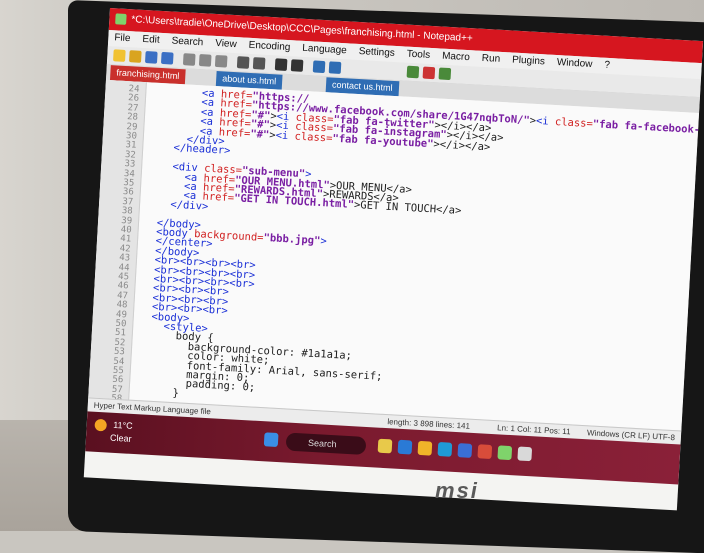  What do you see at coordinates (457, 490) in the screenshot?
I see `laptop-brand-logo: msi` at bounding box center [457, 490].